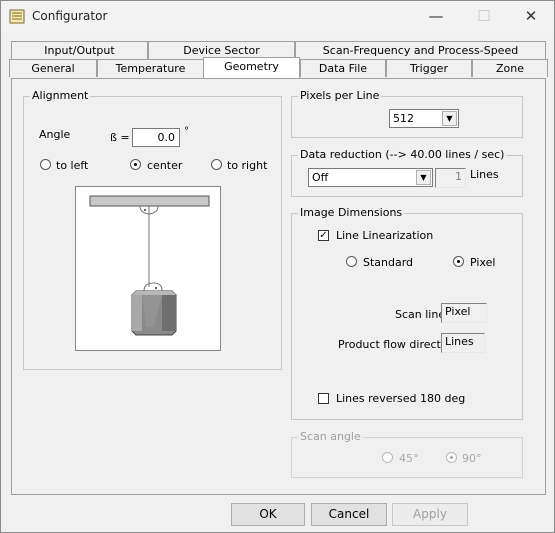  I want to click on pixels-per-line-select: 512 ▼, so click(424, 118).